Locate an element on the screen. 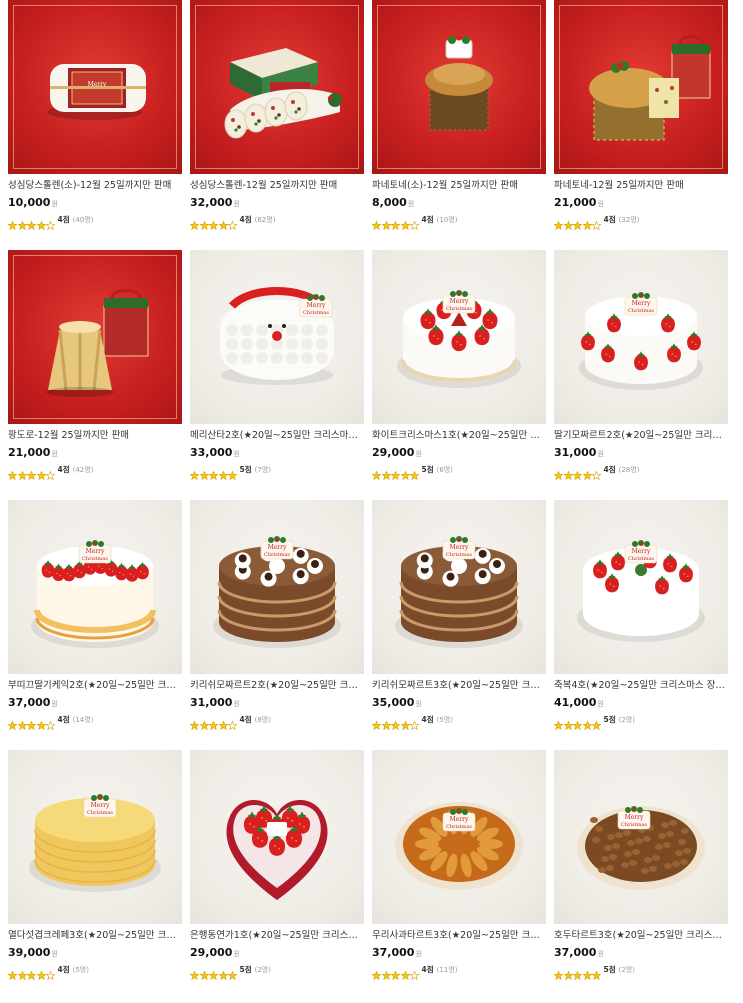 The width and height of the screenshot is (743, 1003). svg-text: Christmas is located at coordinates (641, 311).